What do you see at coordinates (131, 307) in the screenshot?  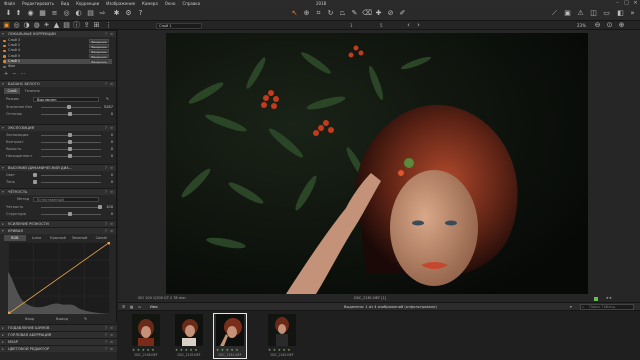 I see `grid-view-icon: ▦` at bounding box center [131, 307].